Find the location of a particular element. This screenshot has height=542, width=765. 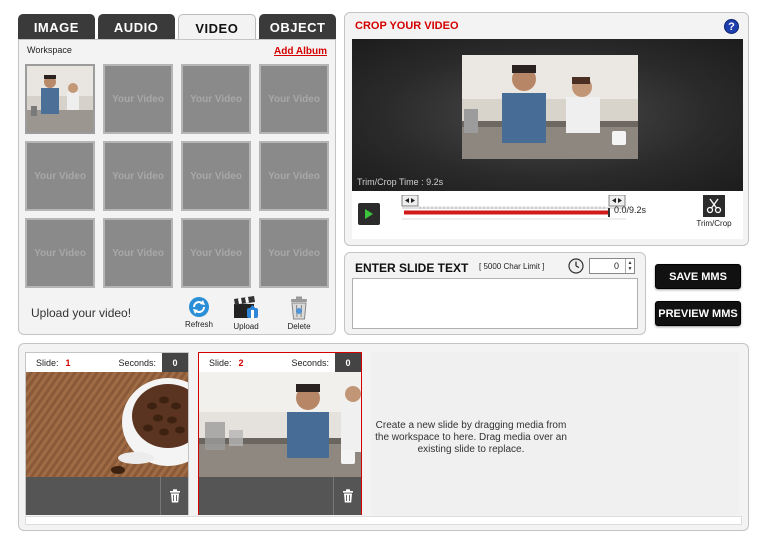

delete-button: Delete is located at coordinates (299, 313).